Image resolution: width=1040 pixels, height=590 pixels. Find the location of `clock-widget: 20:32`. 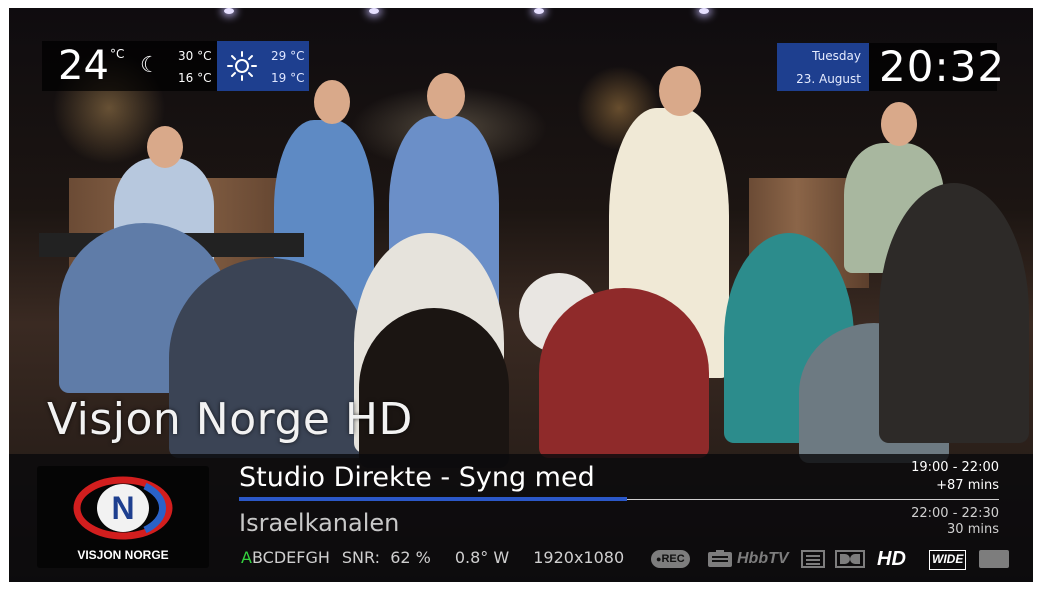

clock-widget: 20:32 is located at coordinates (936, 67).